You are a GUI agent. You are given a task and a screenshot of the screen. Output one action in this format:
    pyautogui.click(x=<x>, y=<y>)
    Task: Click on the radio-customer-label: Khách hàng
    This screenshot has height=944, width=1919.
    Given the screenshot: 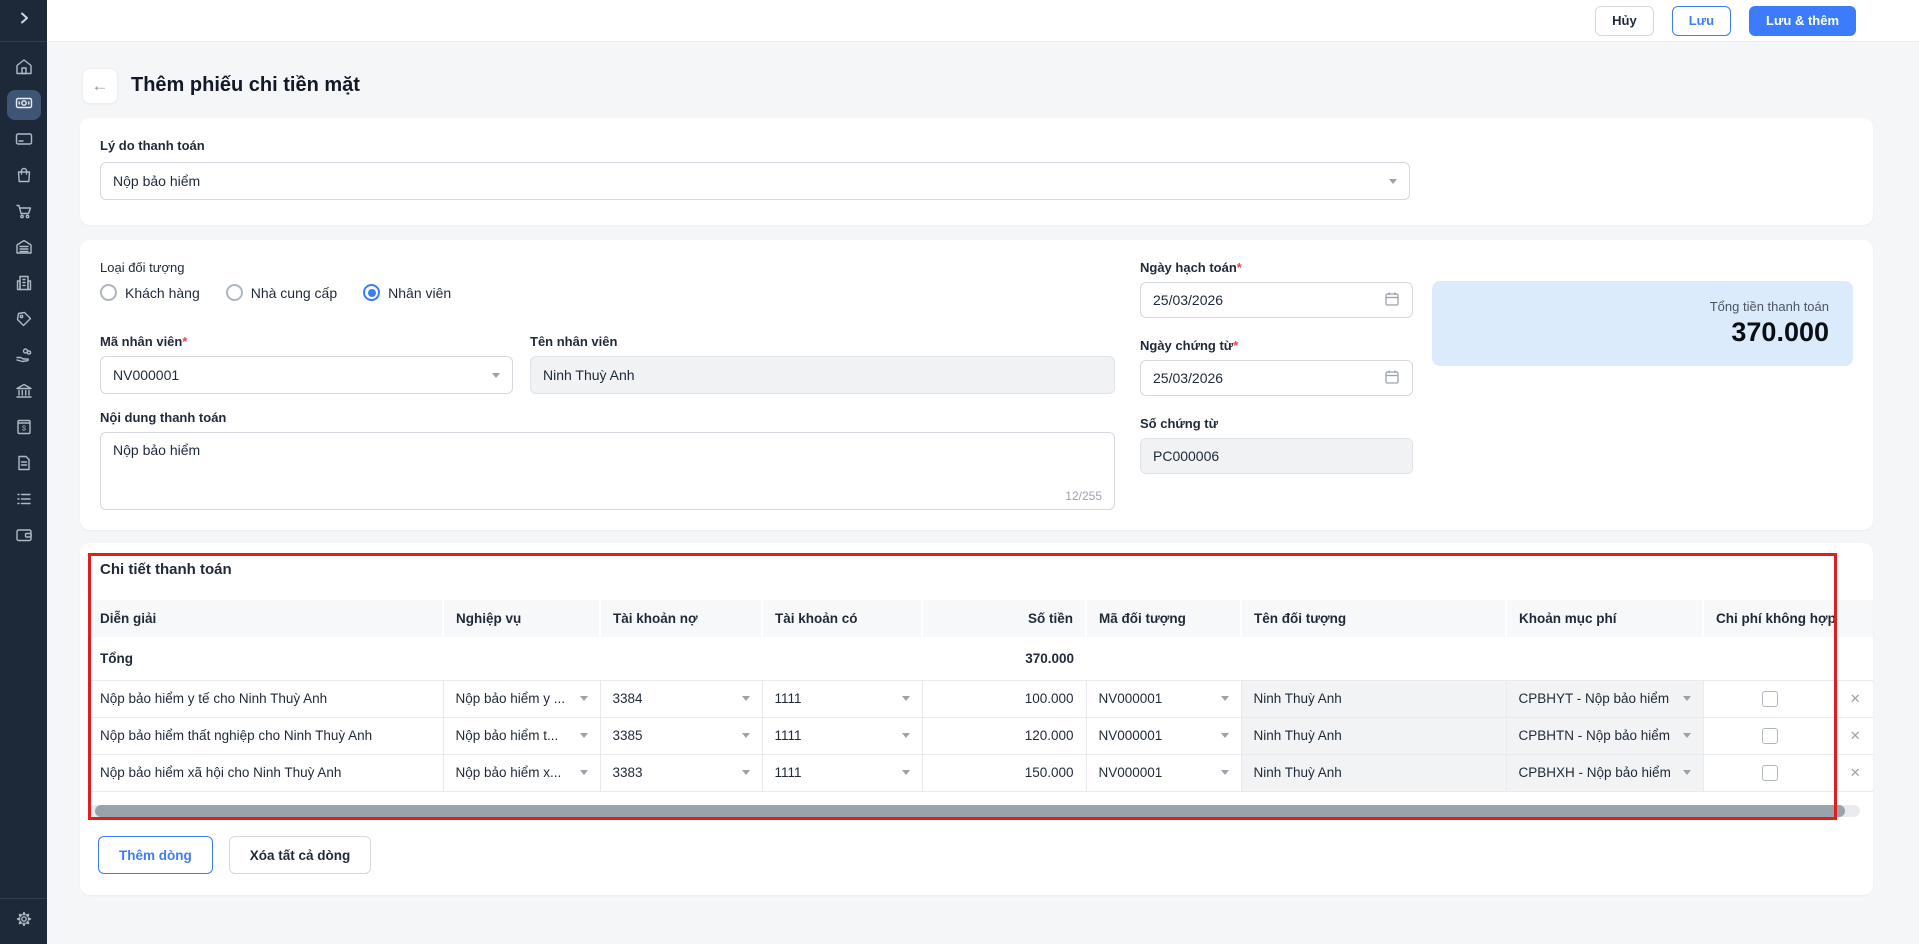 What is the action you would take?
    pyautogui.click(x=162, y=292)
    